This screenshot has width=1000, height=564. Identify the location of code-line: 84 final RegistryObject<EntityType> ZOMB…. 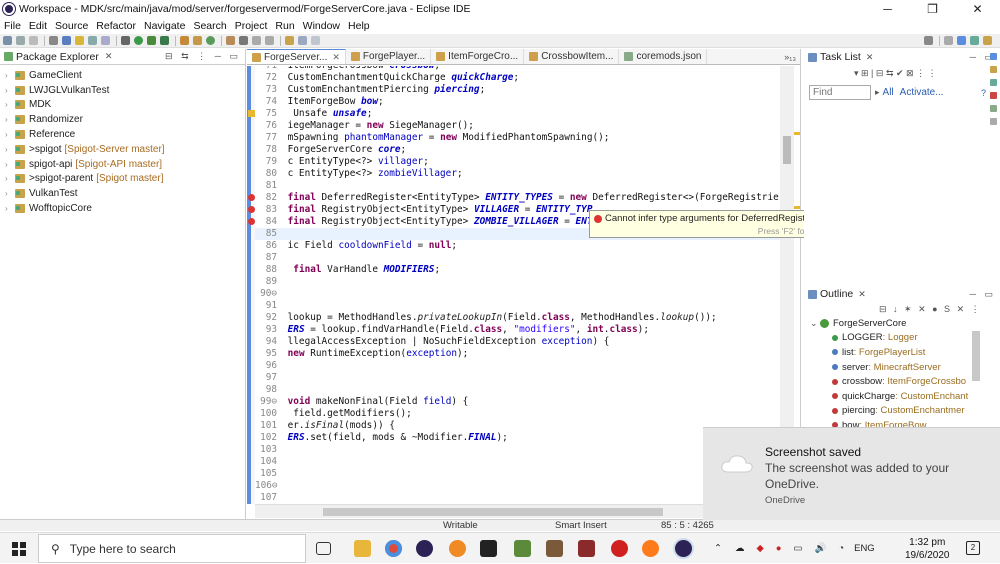
(424, 222).